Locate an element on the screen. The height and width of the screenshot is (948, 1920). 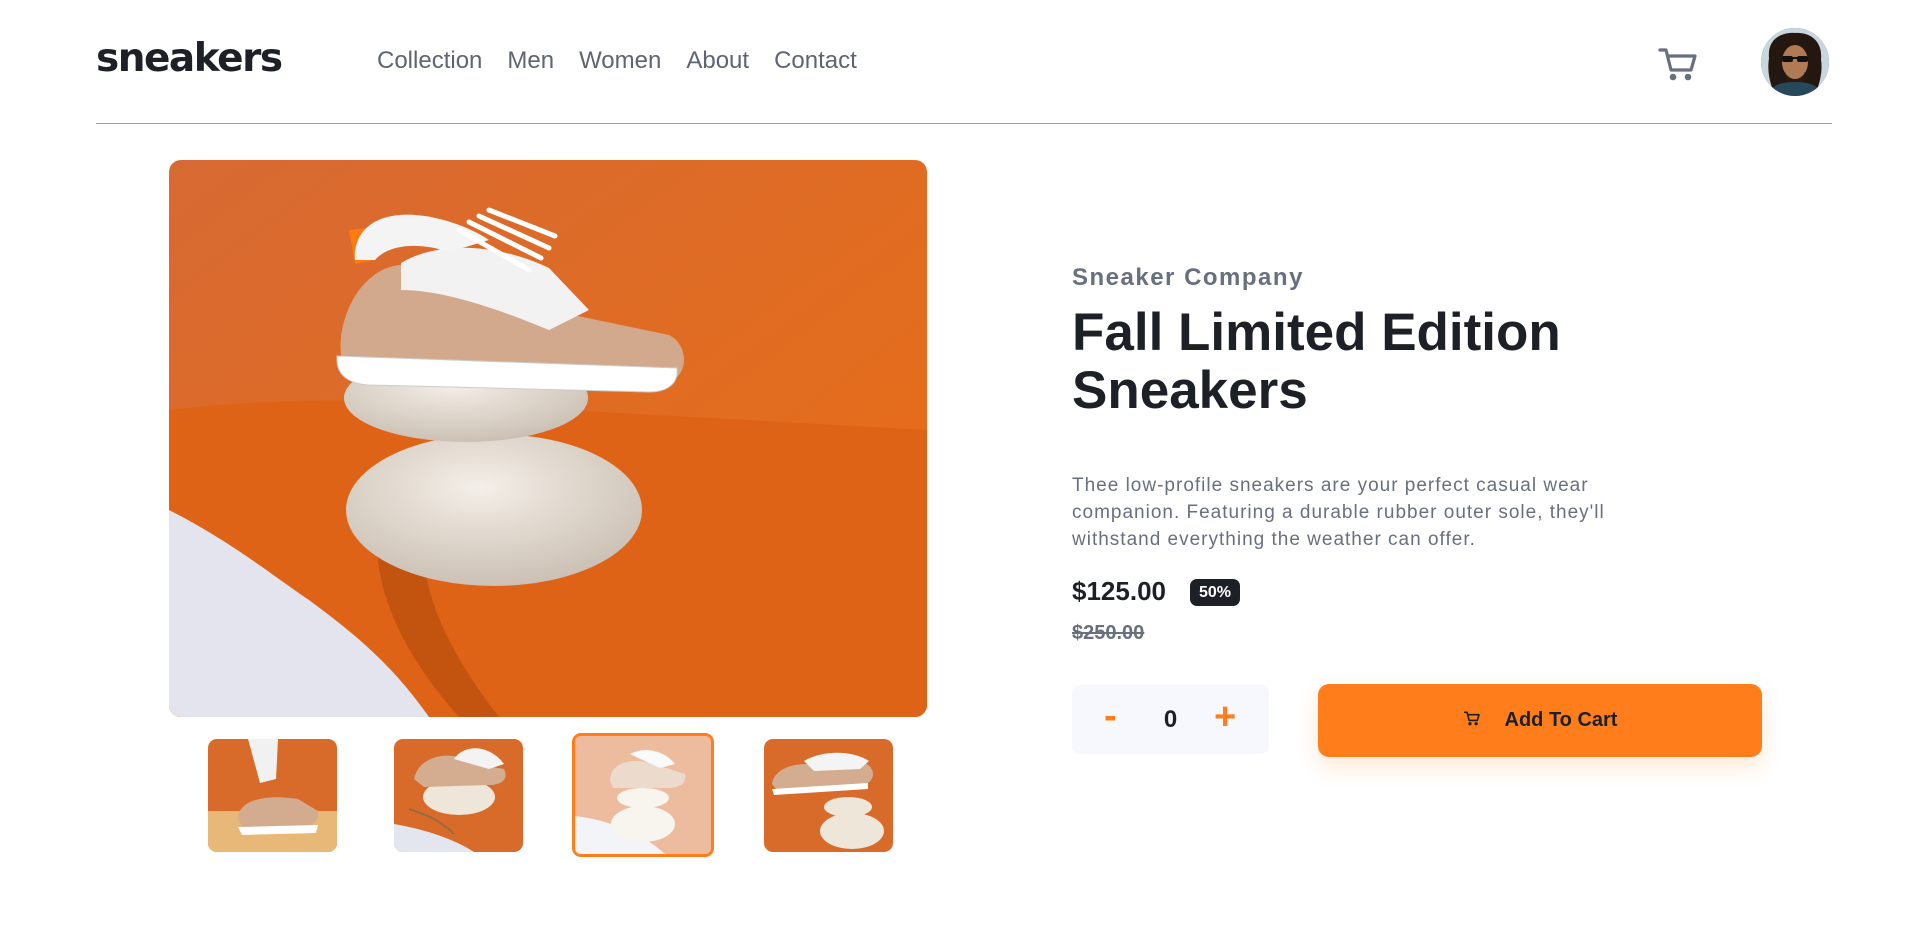
active-thumbnail-overlay is located at coordinates (643, 795).